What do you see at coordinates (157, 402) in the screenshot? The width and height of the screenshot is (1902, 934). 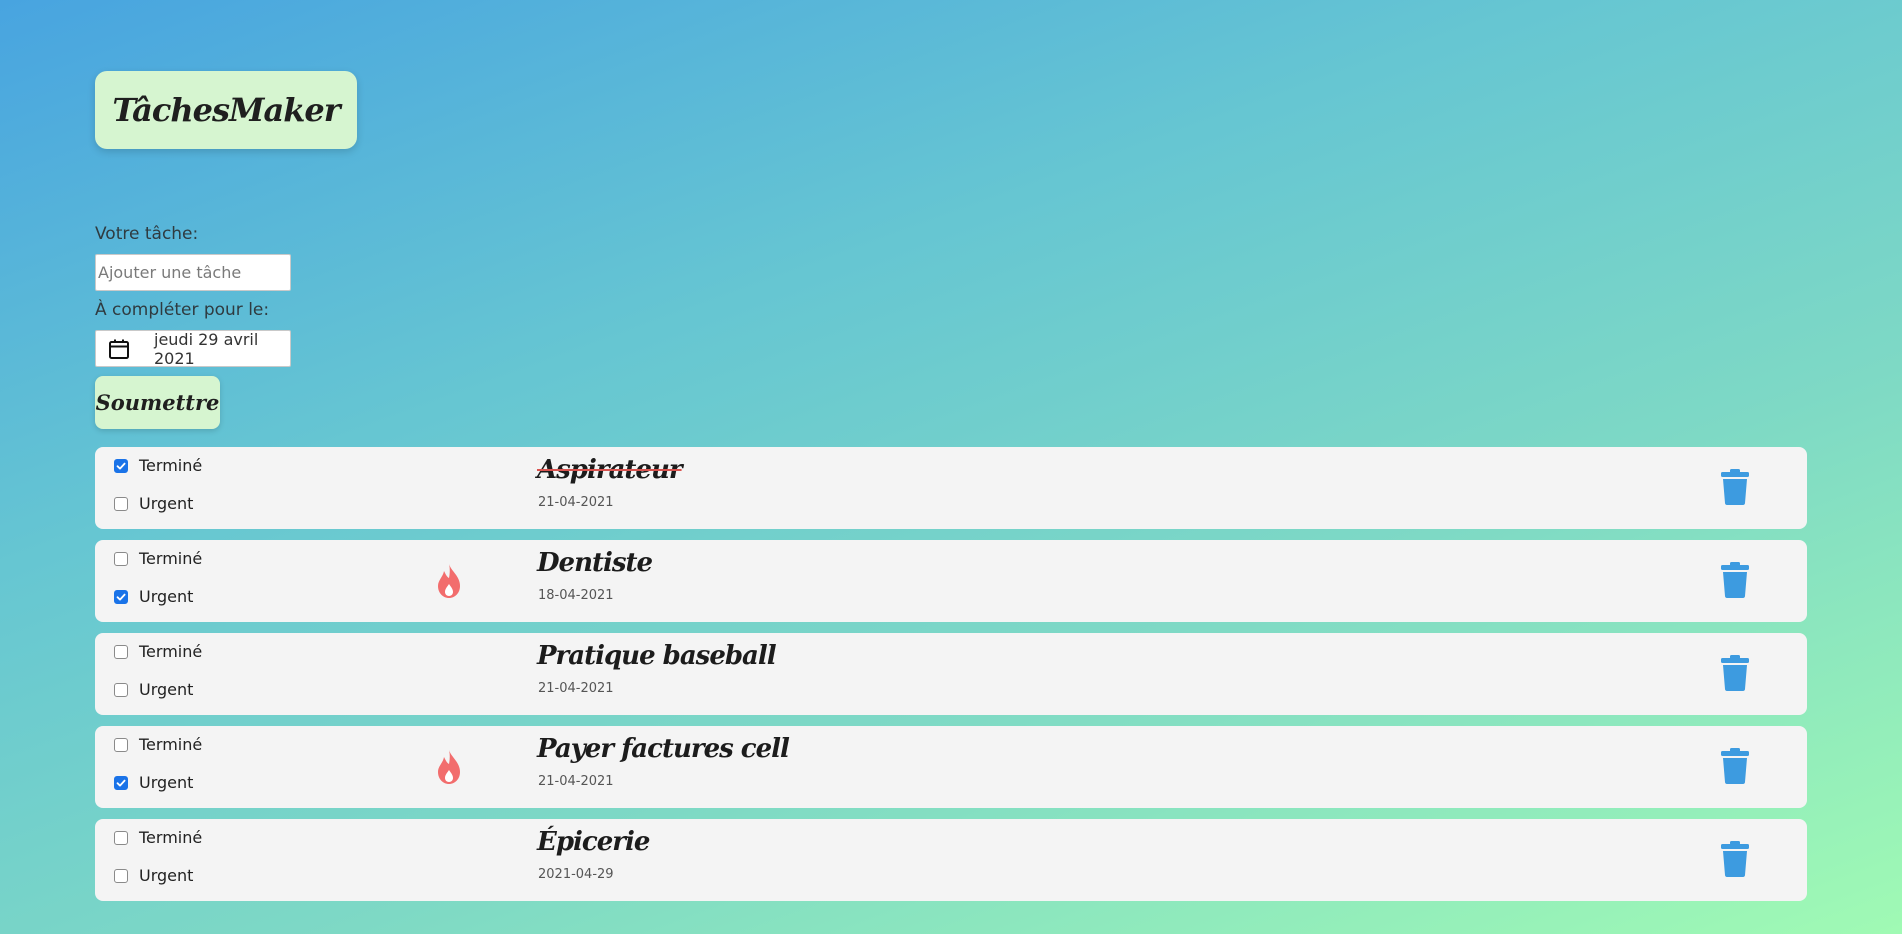 I see `submit-button: Soumettre` at bounding box center [157, 402].